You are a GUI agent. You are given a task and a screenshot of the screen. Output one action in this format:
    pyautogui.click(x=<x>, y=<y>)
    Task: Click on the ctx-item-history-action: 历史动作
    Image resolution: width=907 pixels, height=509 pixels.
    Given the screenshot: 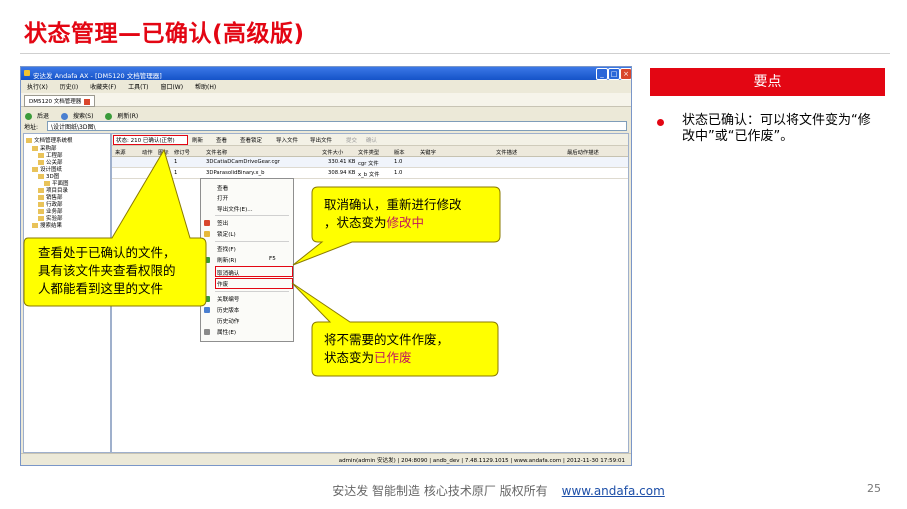 What is the action you would take?
    pyautogui.click(x=228, y=321)
    